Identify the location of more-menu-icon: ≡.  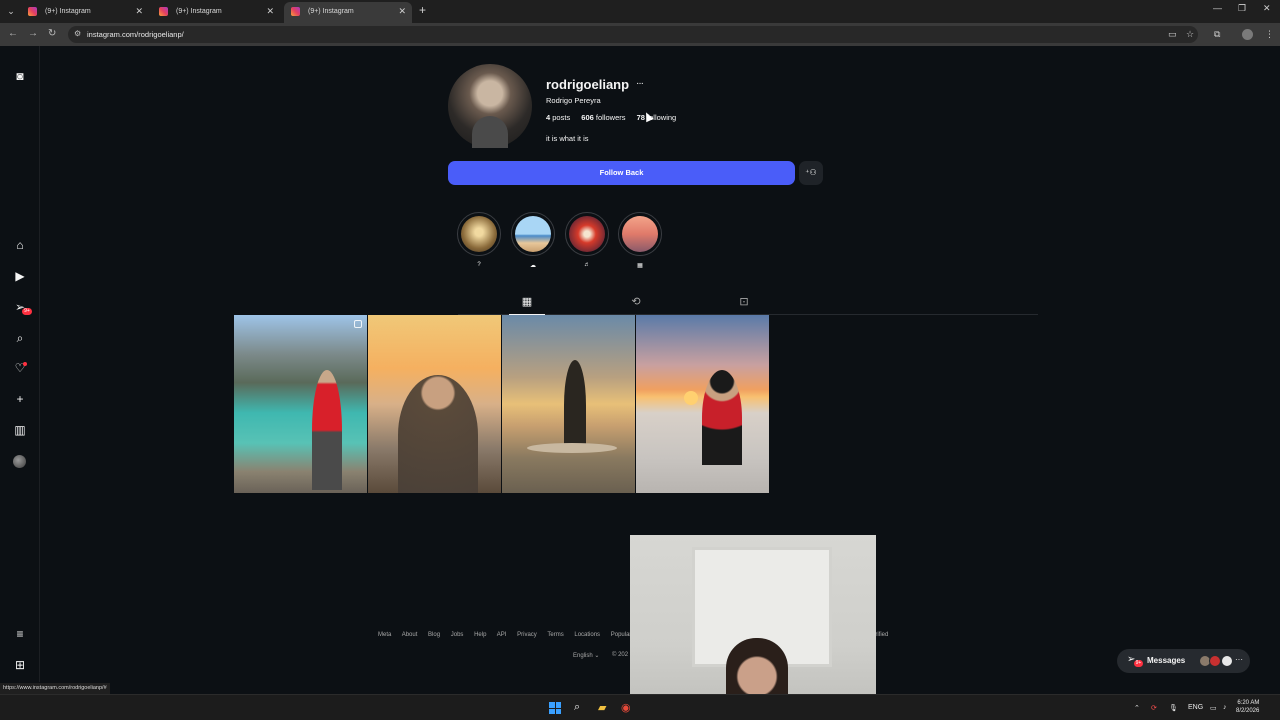
(20, 634).